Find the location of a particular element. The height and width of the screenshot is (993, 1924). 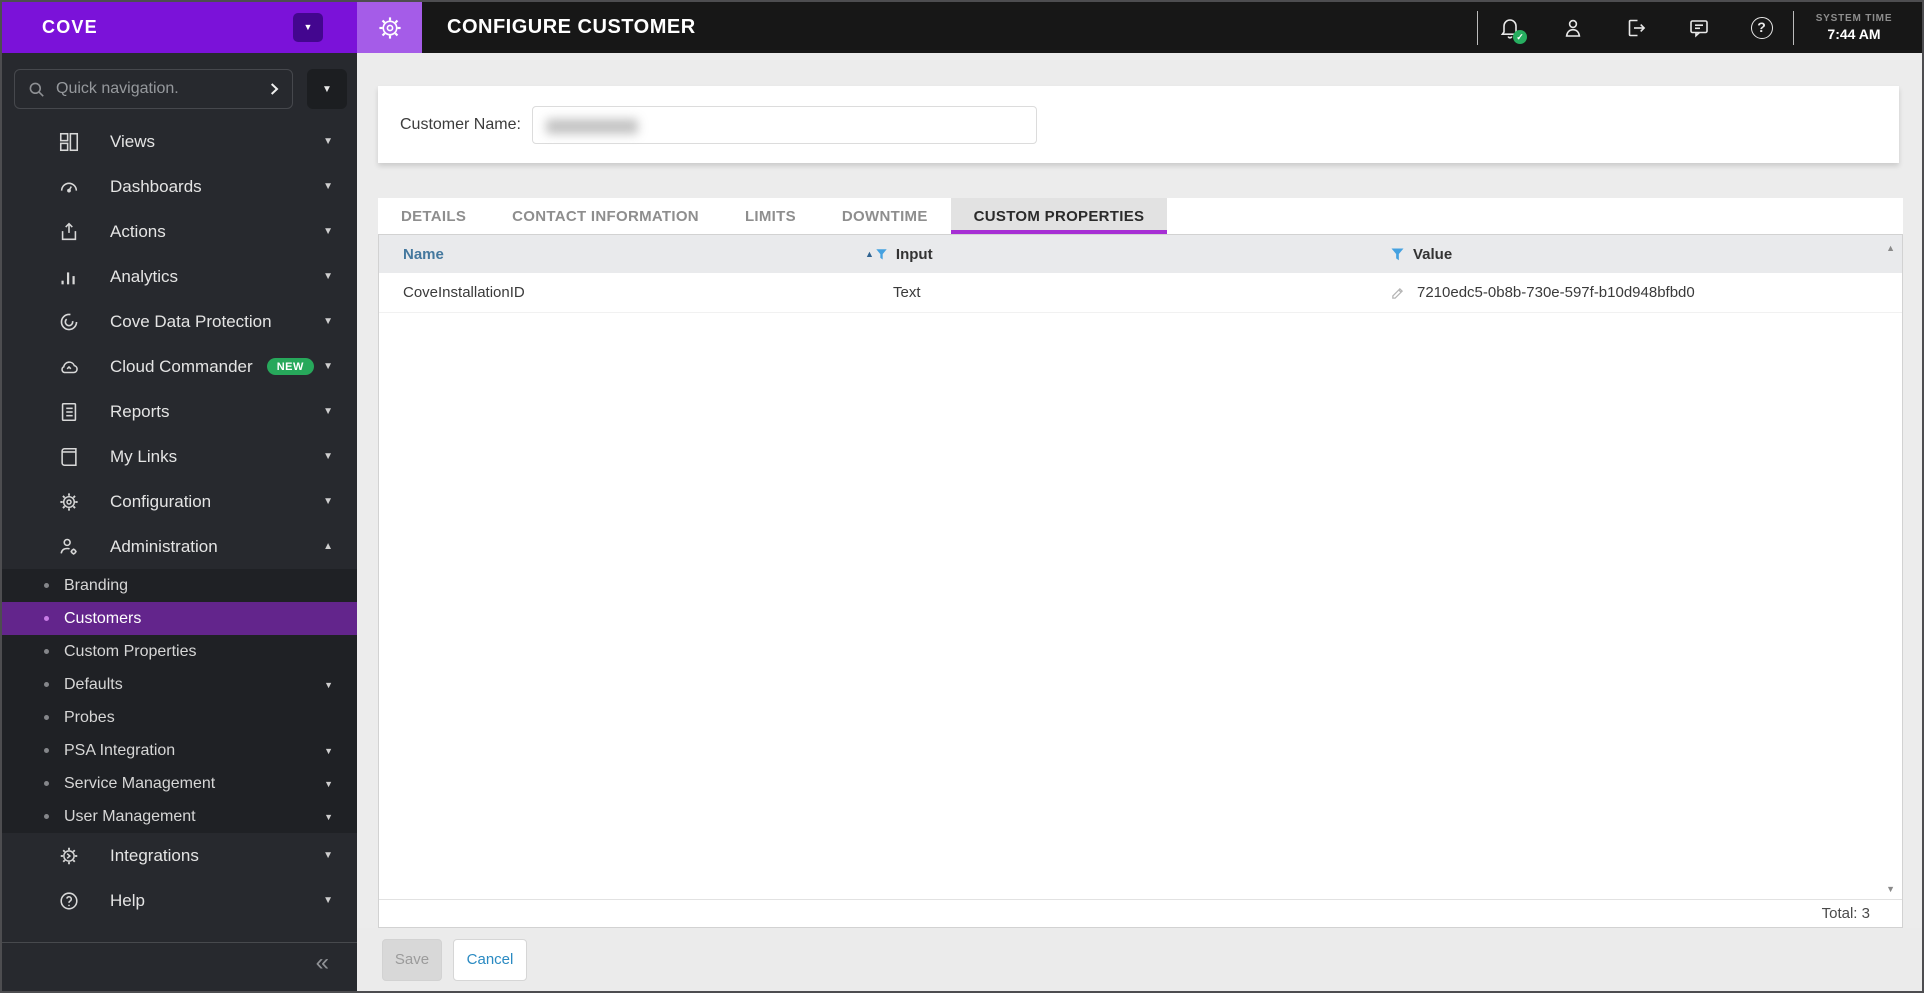

report-document-icon is located at coordinates (69, 412).